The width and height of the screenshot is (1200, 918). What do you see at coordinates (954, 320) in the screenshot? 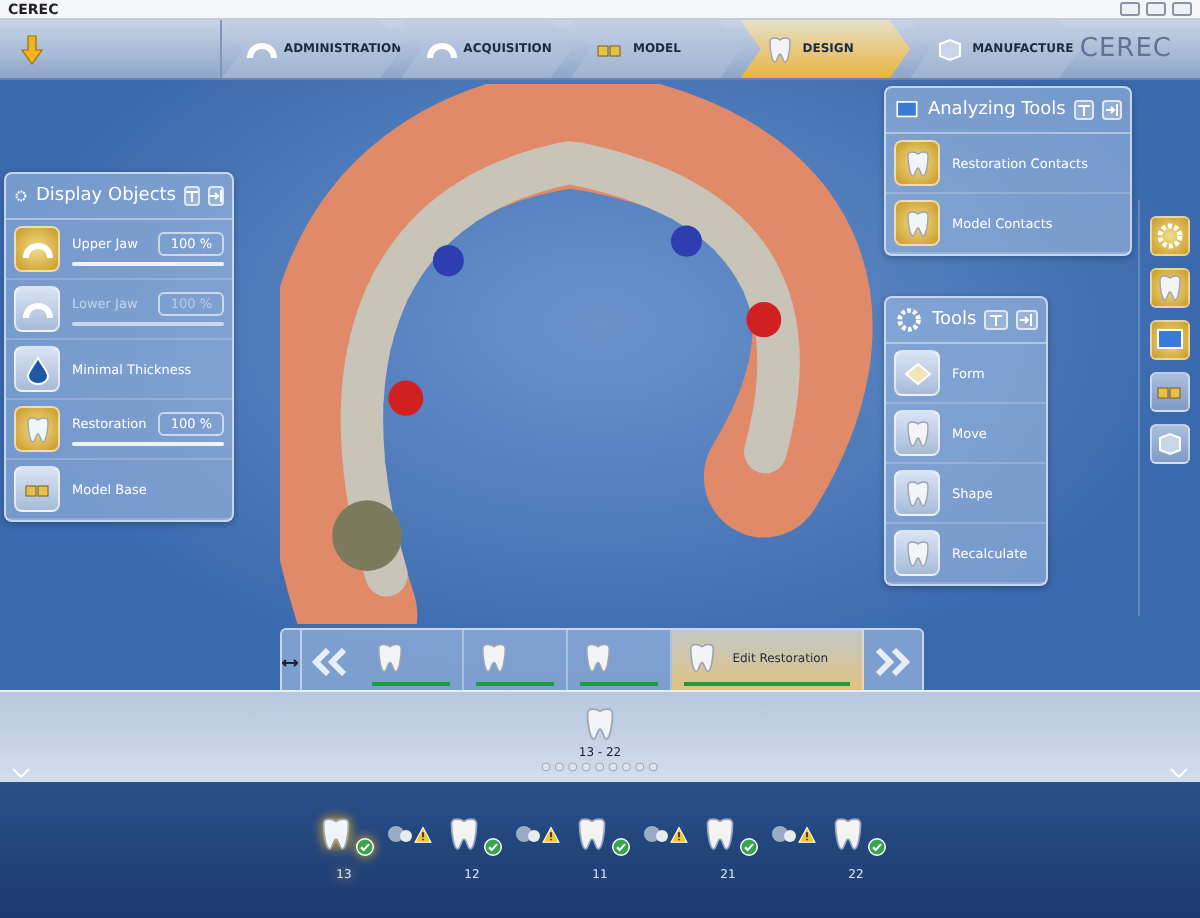
I see `panel-title: Tools` at bounding box center [954, 320].